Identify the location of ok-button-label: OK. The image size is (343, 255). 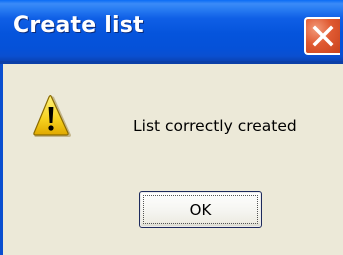
(200, 209).